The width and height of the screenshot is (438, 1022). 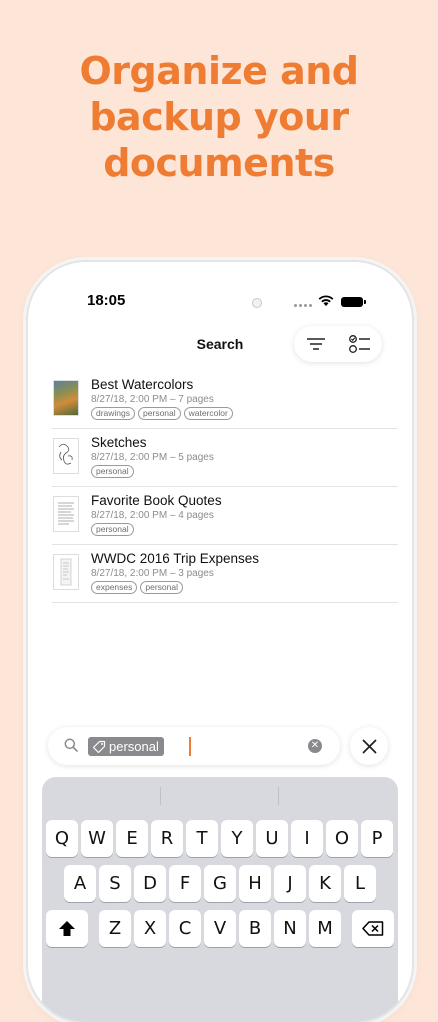 What do you see at coordinates (152, 515) in the screenshot?
I see `document-meta: 8/27/18, 2:00 PM – 4 pages` at bounding box center [152, 515].